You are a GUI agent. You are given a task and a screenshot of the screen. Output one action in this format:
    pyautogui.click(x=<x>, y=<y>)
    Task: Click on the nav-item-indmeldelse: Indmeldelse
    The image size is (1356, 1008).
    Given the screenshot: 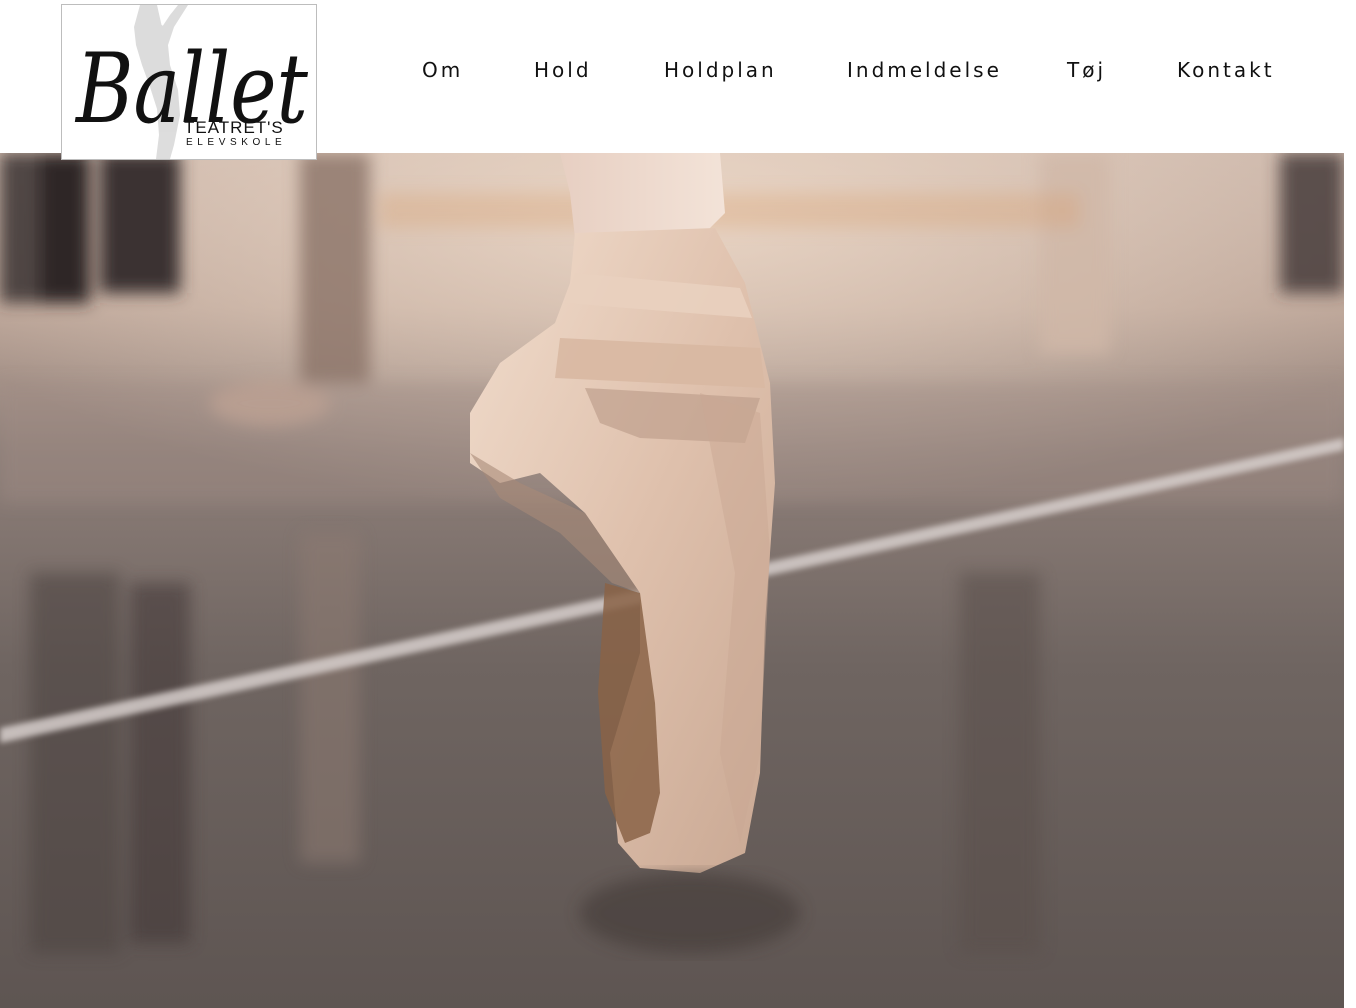 What is the action you would take?
    pyautogui.click(x=924, y=70)
    